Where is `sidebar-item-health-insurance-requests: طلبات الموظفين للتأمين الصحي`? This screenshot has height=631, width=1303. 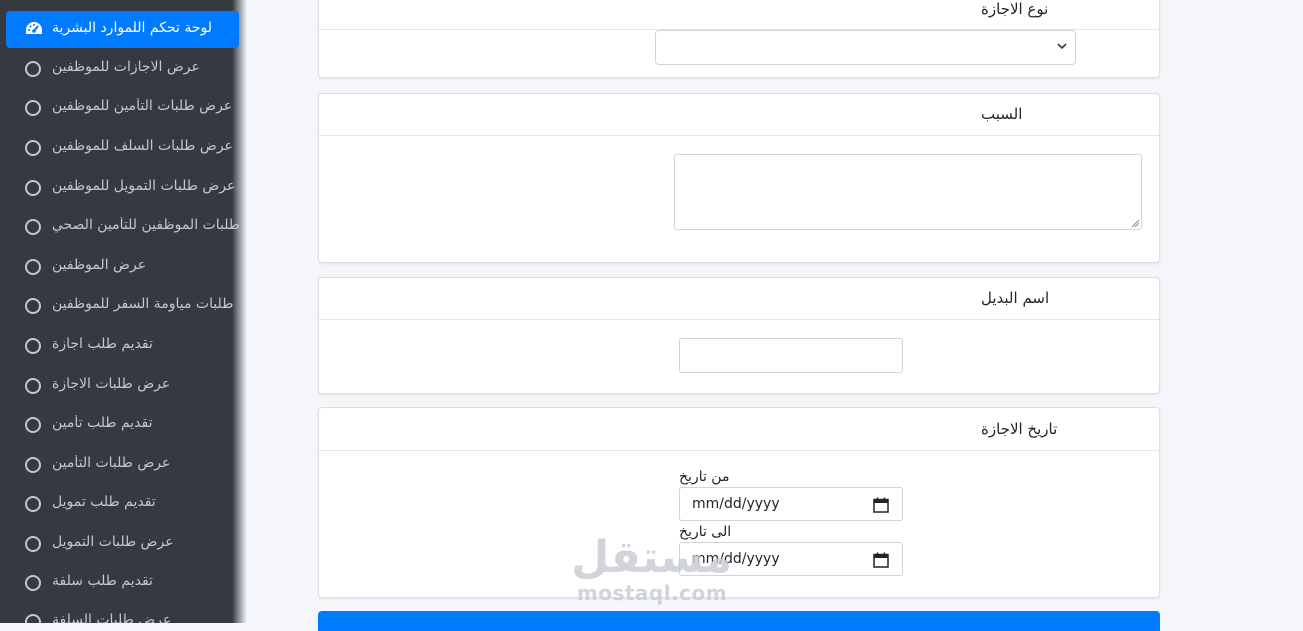
sidebar-item-health-insurance-requests: طلبات الموظفين للتأمين الصحي is located at coordinates (120, 227).